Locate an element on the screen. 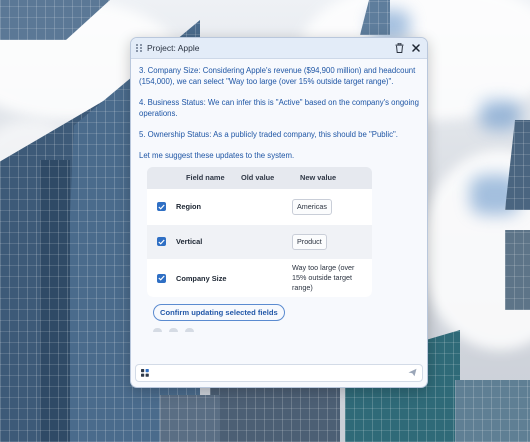 This screenshot has height=442, width=530. header-old-value: Old value is located at coordinates (258, 178).